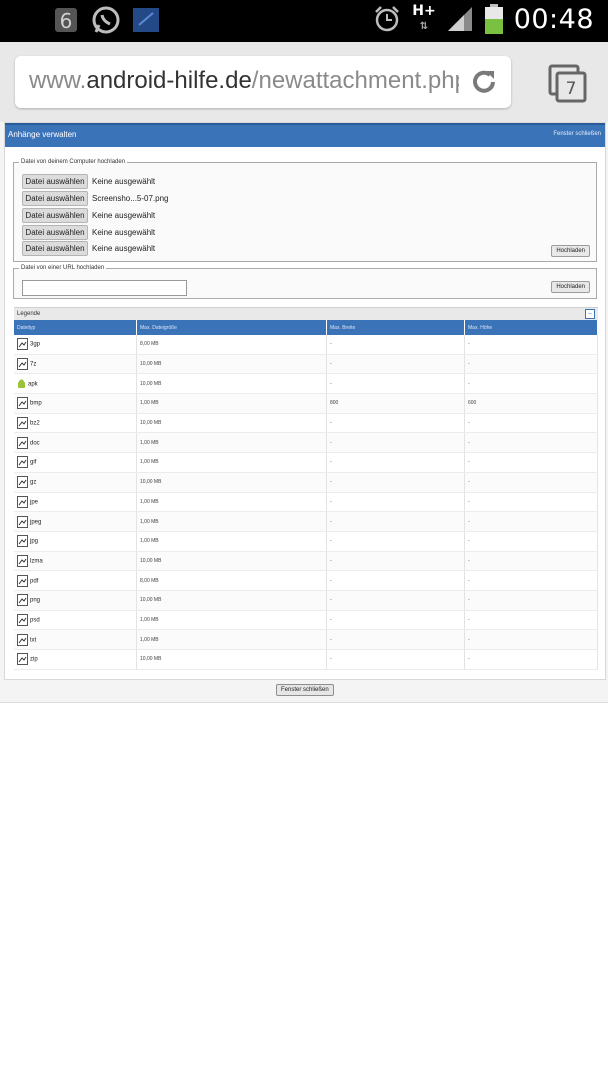  What do you see at coordinates (306, 502) in the screenshot?
I see `table-row: jpe 1,00 MB - -` at bounding box center [306, 502].